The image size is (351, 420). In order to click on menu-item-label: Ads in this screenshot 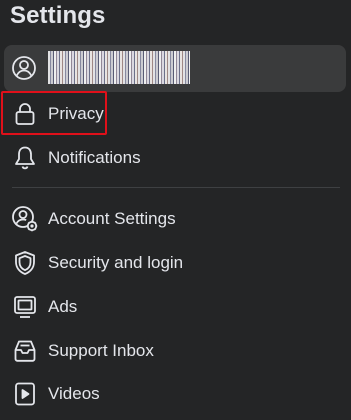, I will do `click(63, 306)`.